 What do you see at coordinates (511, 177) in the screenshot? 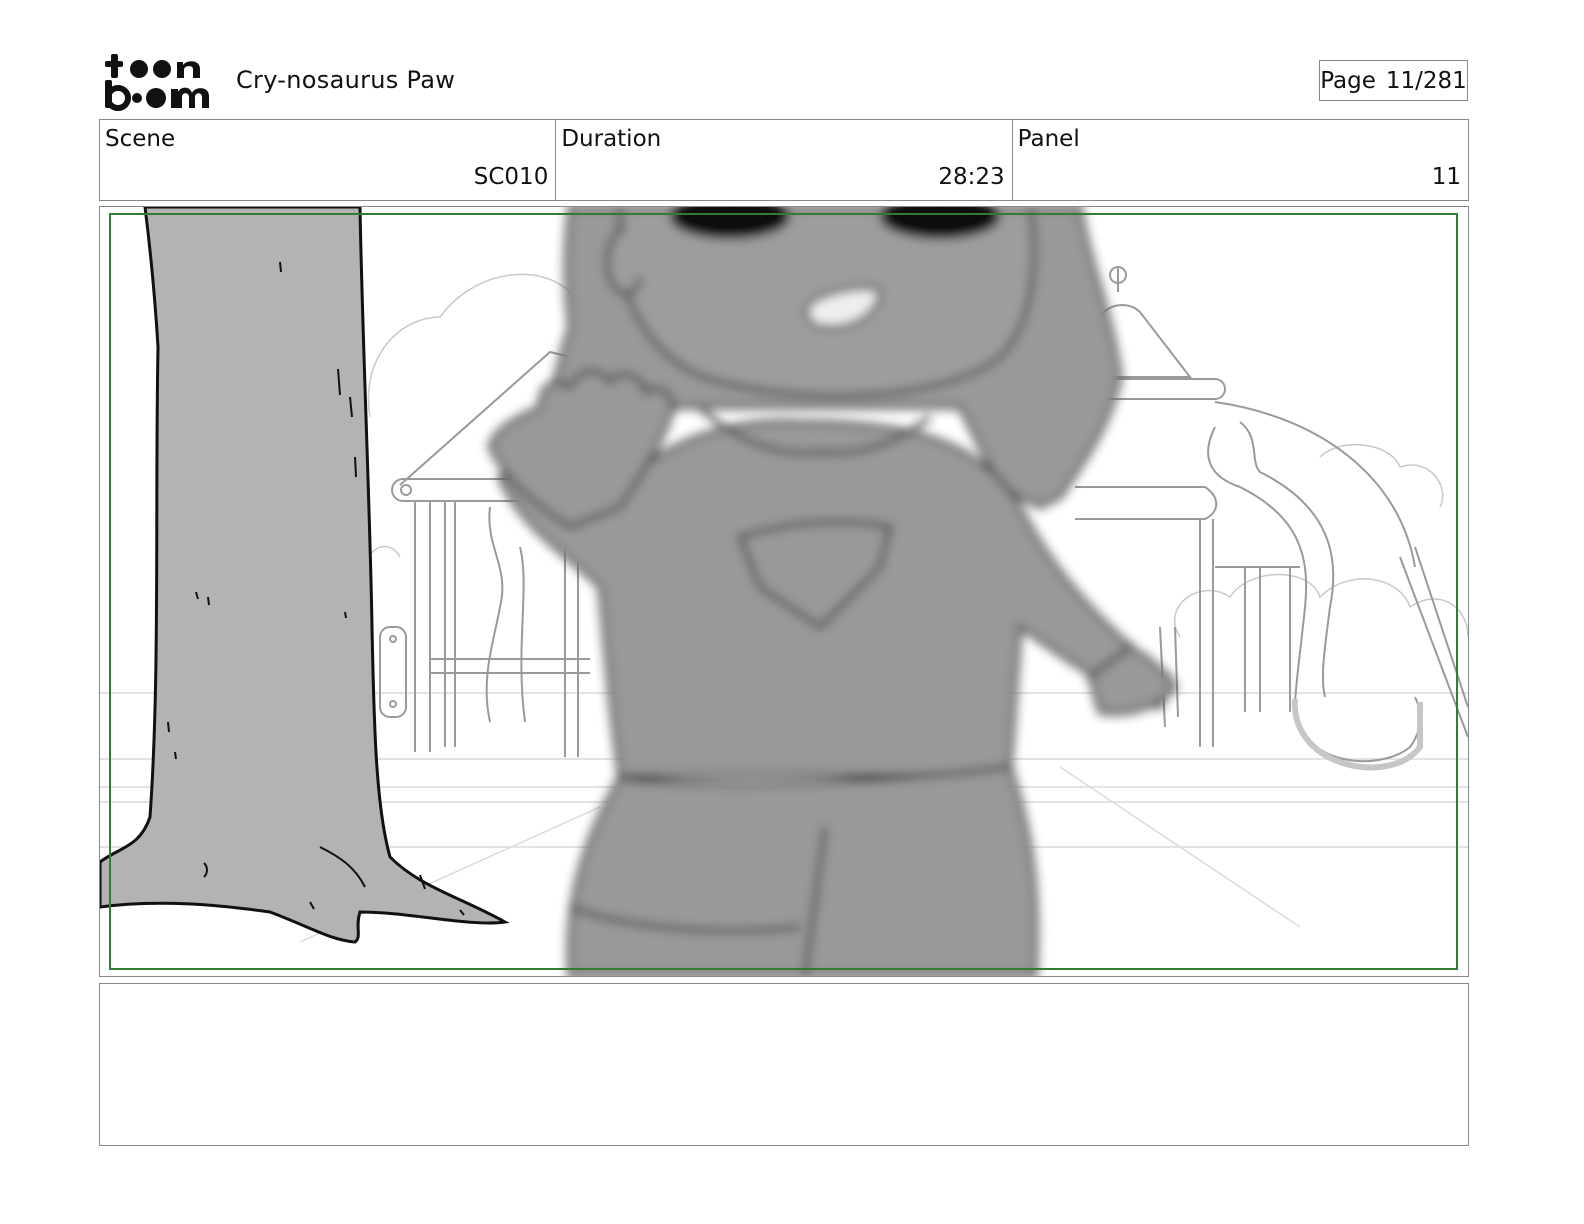
I see `scene-value: SC010` at bounding box center [511, 177].